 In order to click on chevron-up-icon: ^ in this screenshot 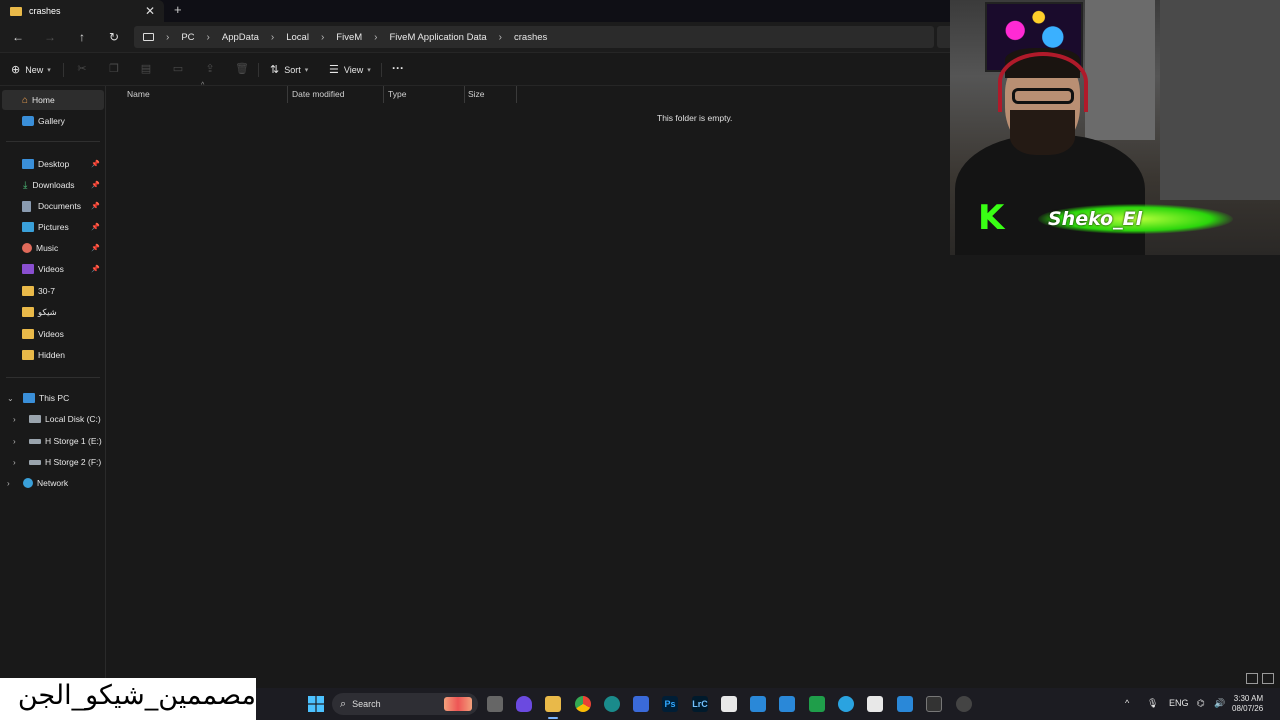, I will do `click(1127, 703)`.